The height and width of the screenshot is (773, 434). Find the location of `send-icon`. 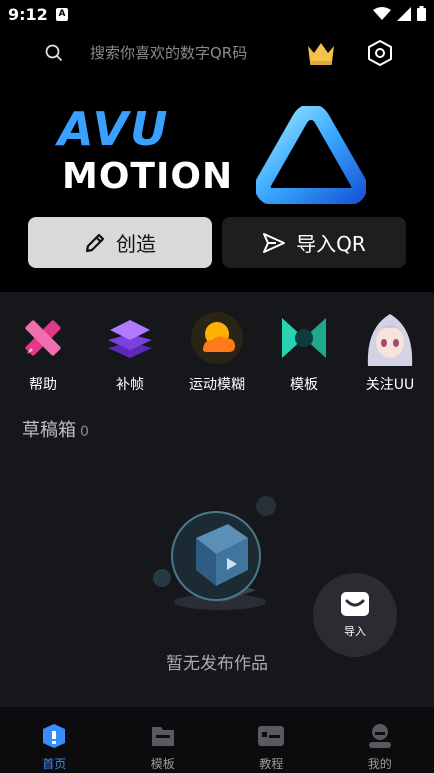

send-icon is located at coordinates (274, 242).